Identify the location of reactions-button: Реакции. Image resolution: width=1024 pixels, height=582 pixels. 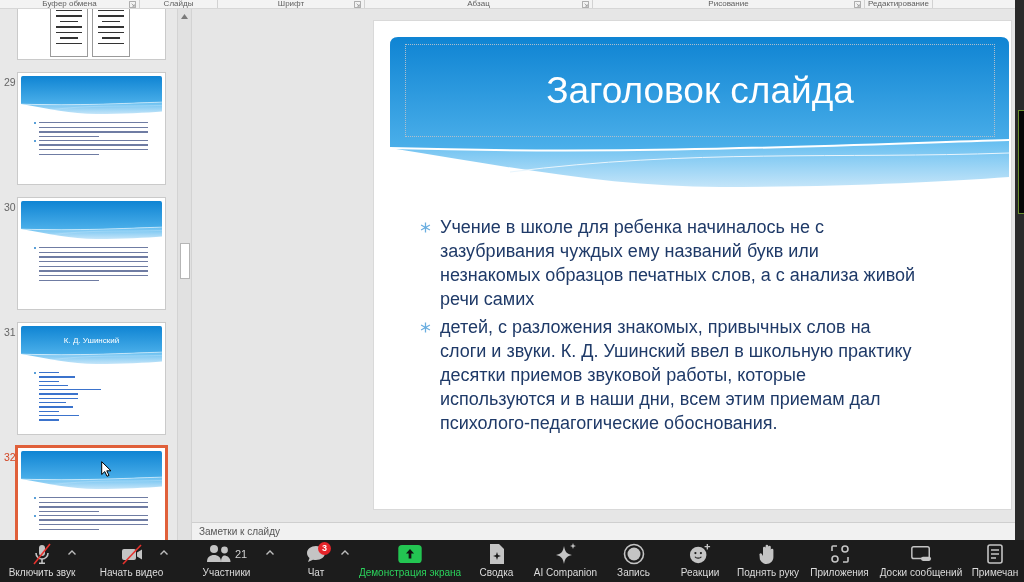
(700, 561).